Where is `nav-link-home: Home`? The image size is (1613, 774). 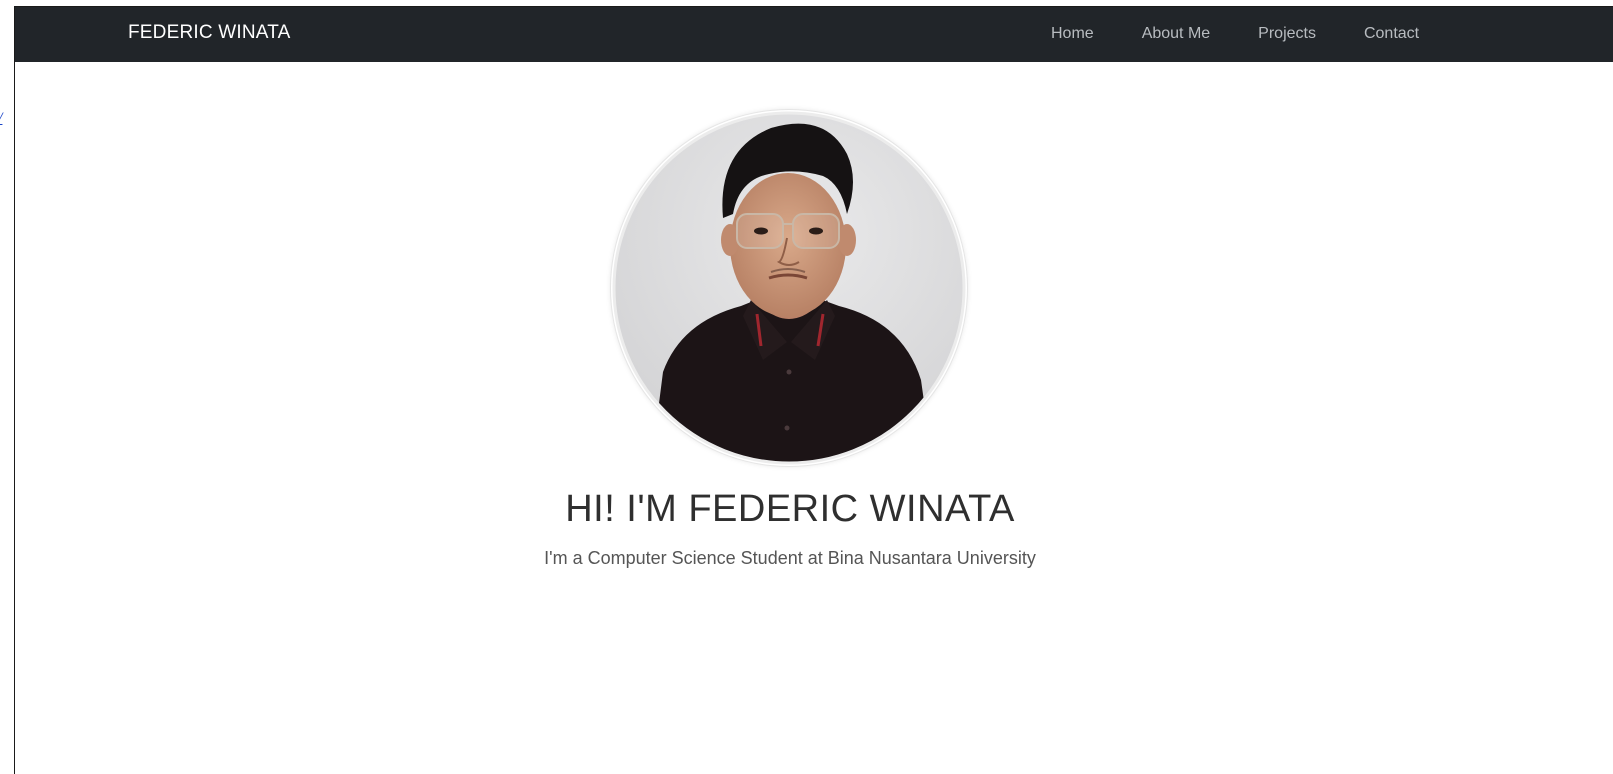 nav-link-home: Home is located at coordinates (1072, 34).